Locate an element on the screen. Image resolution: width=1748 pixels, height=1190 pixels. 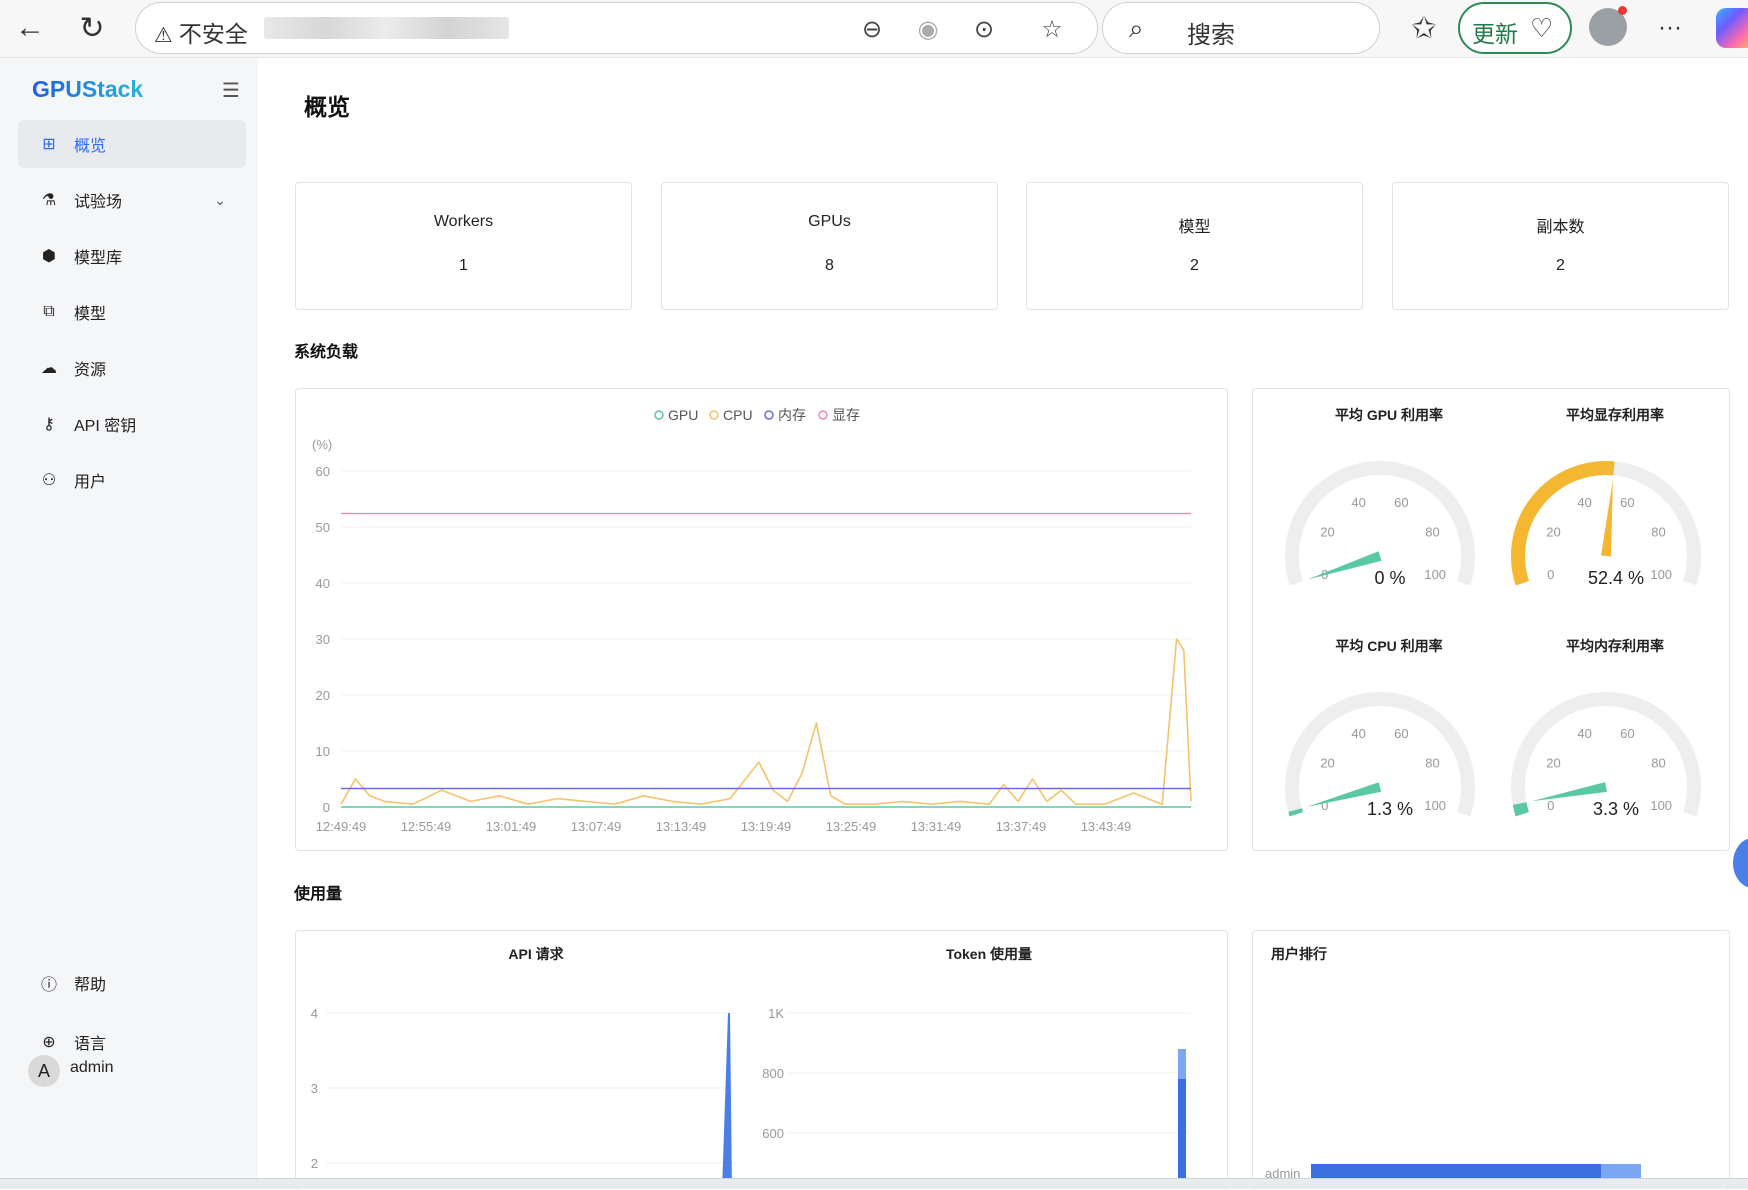
back-arrow-icon: ← is located at coordinates (30, 28).